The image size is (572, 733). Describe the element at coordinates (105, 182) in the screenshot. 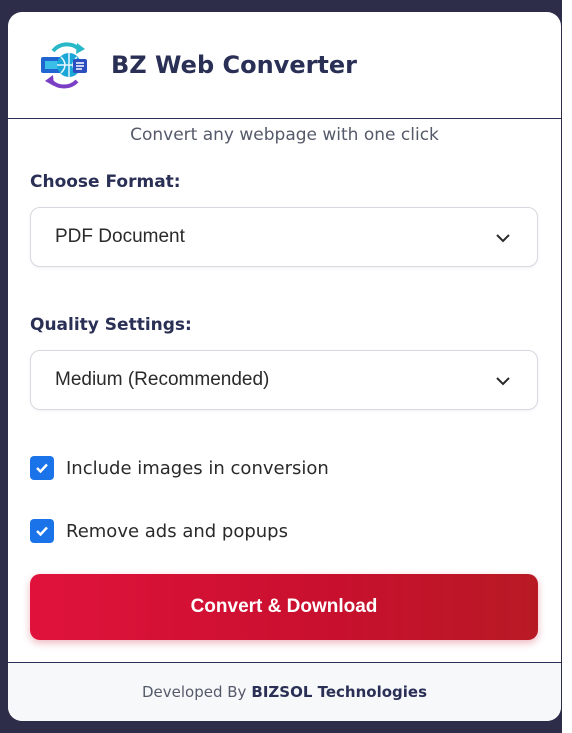

I see `format-label: Choose Format:` at that location.